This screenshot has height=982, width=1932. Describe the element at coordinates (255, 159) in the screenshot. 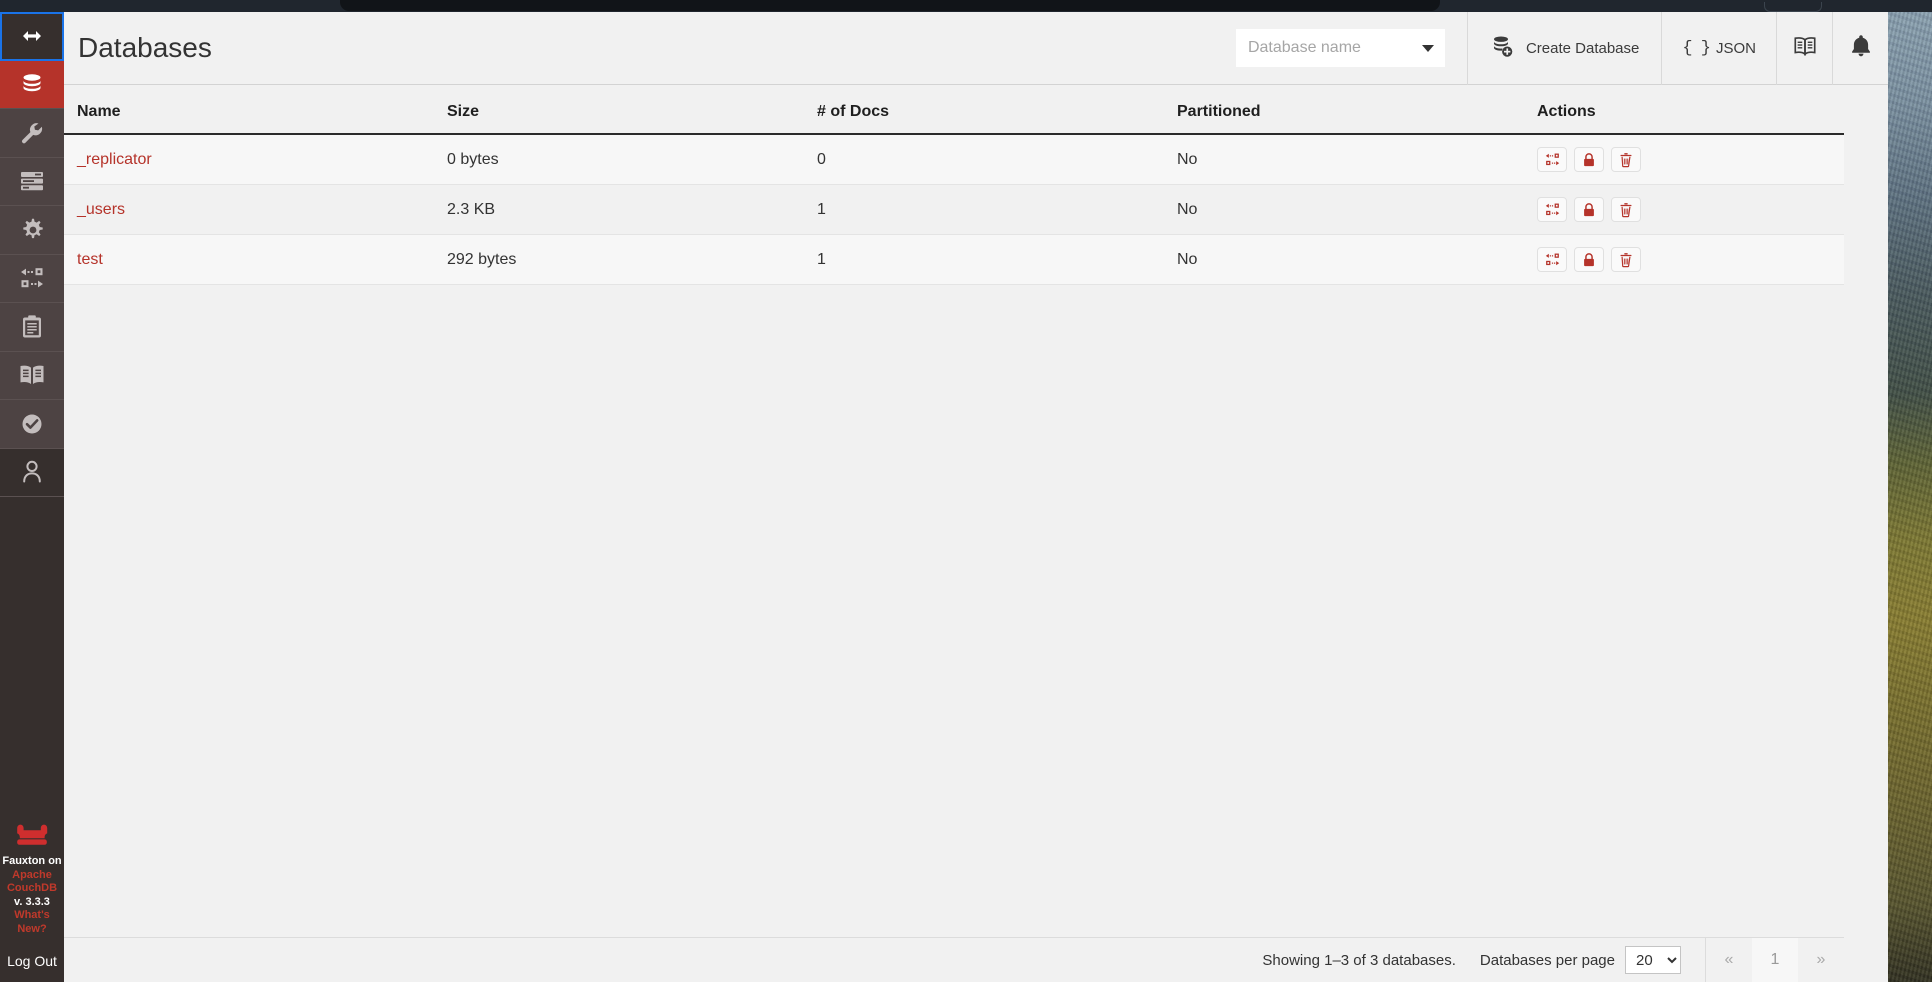

I see `cell-database-name: _replicator` at that location.